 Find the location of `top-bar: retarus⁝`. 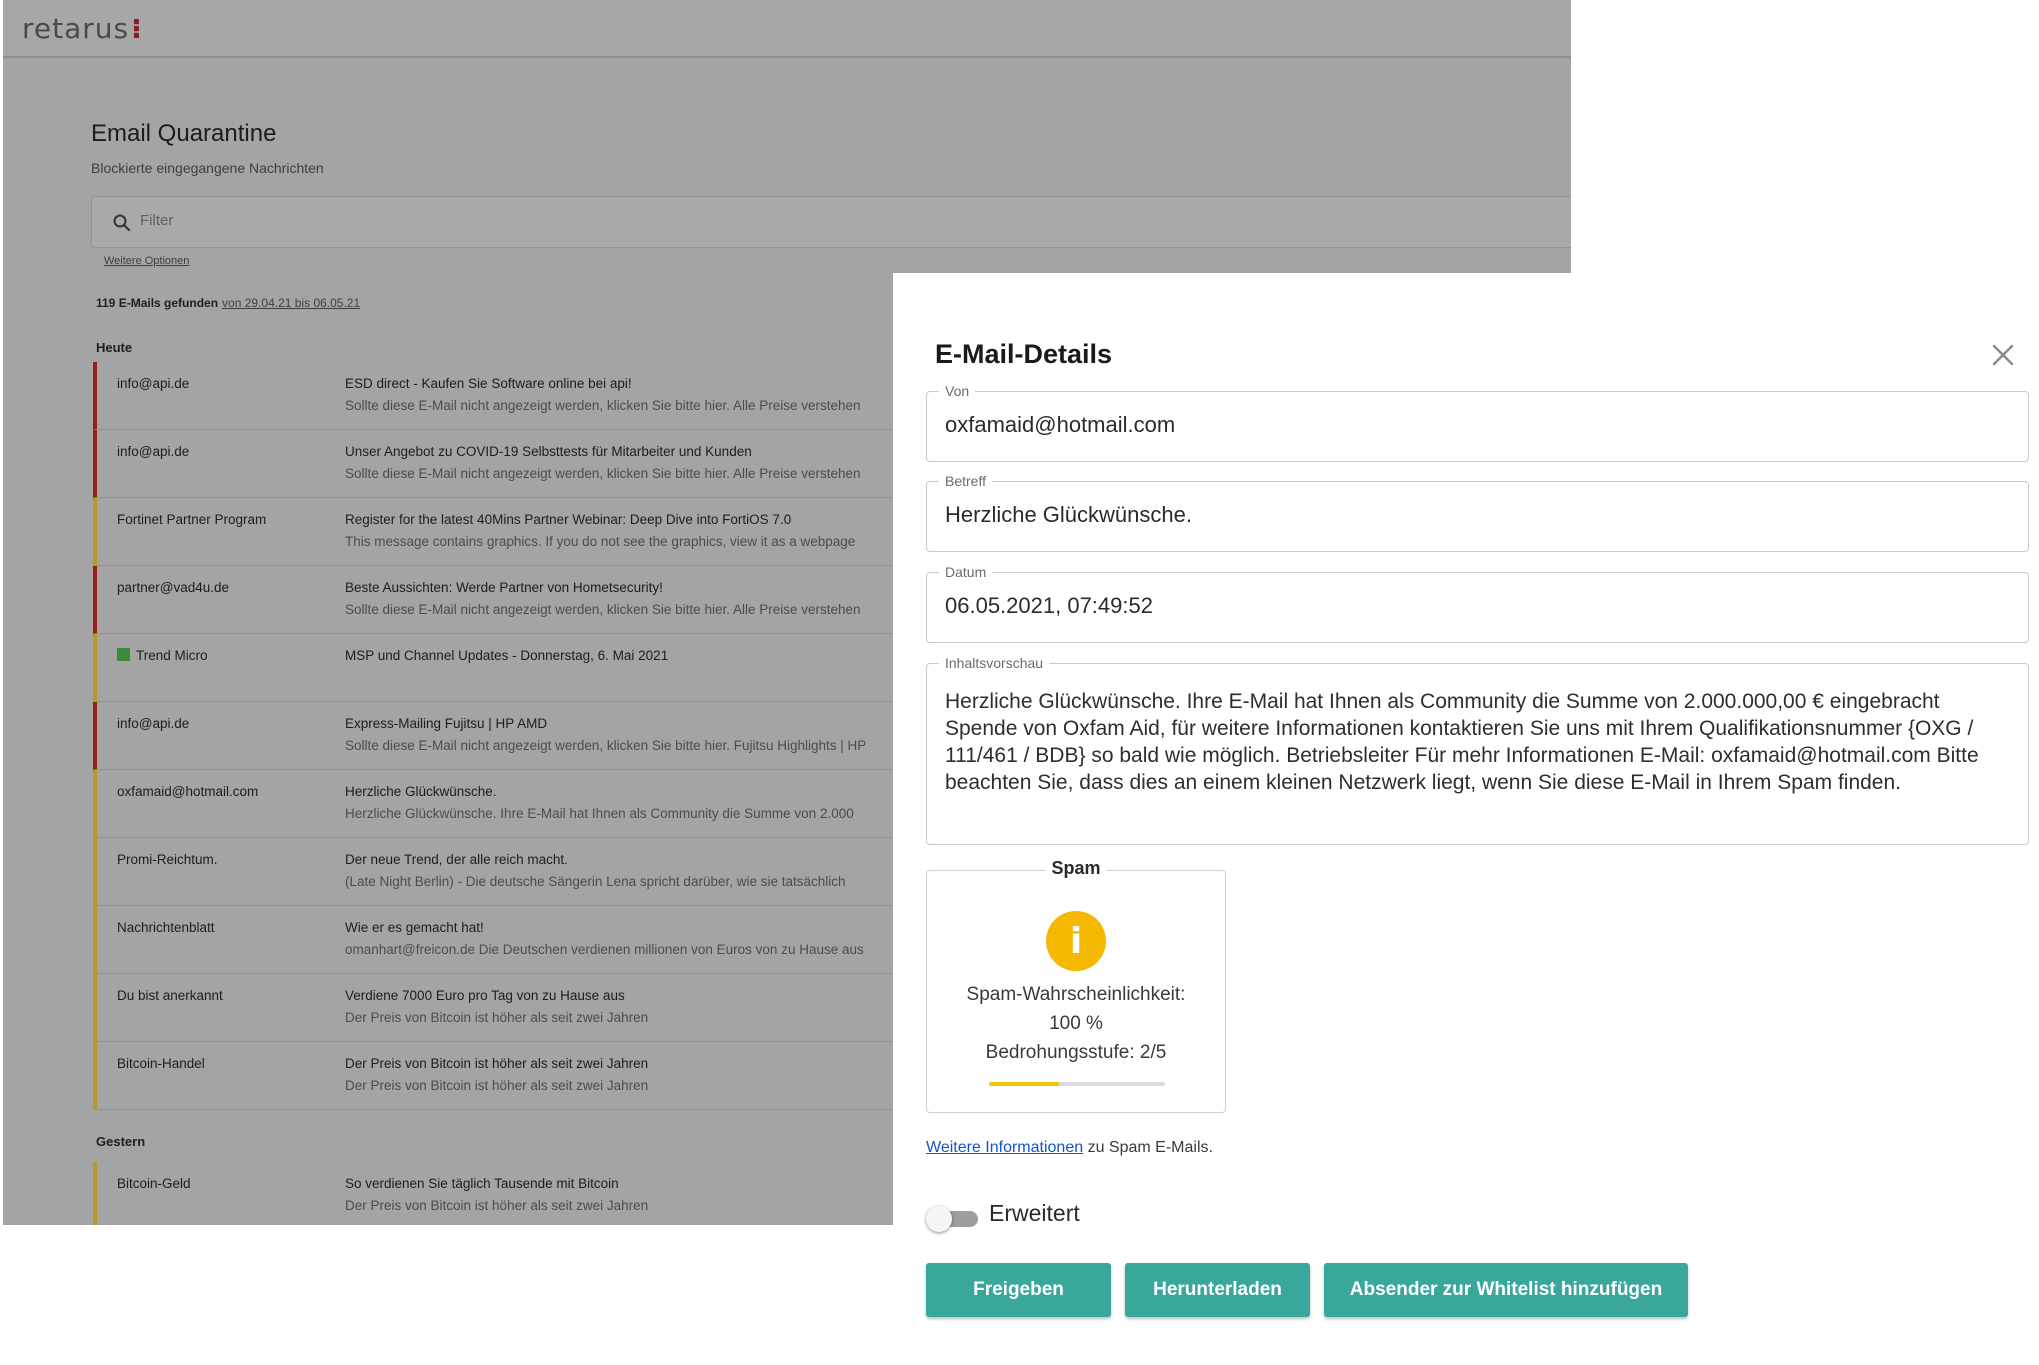

top-bar: retarus⁝ is located at coordinates (787, 29).